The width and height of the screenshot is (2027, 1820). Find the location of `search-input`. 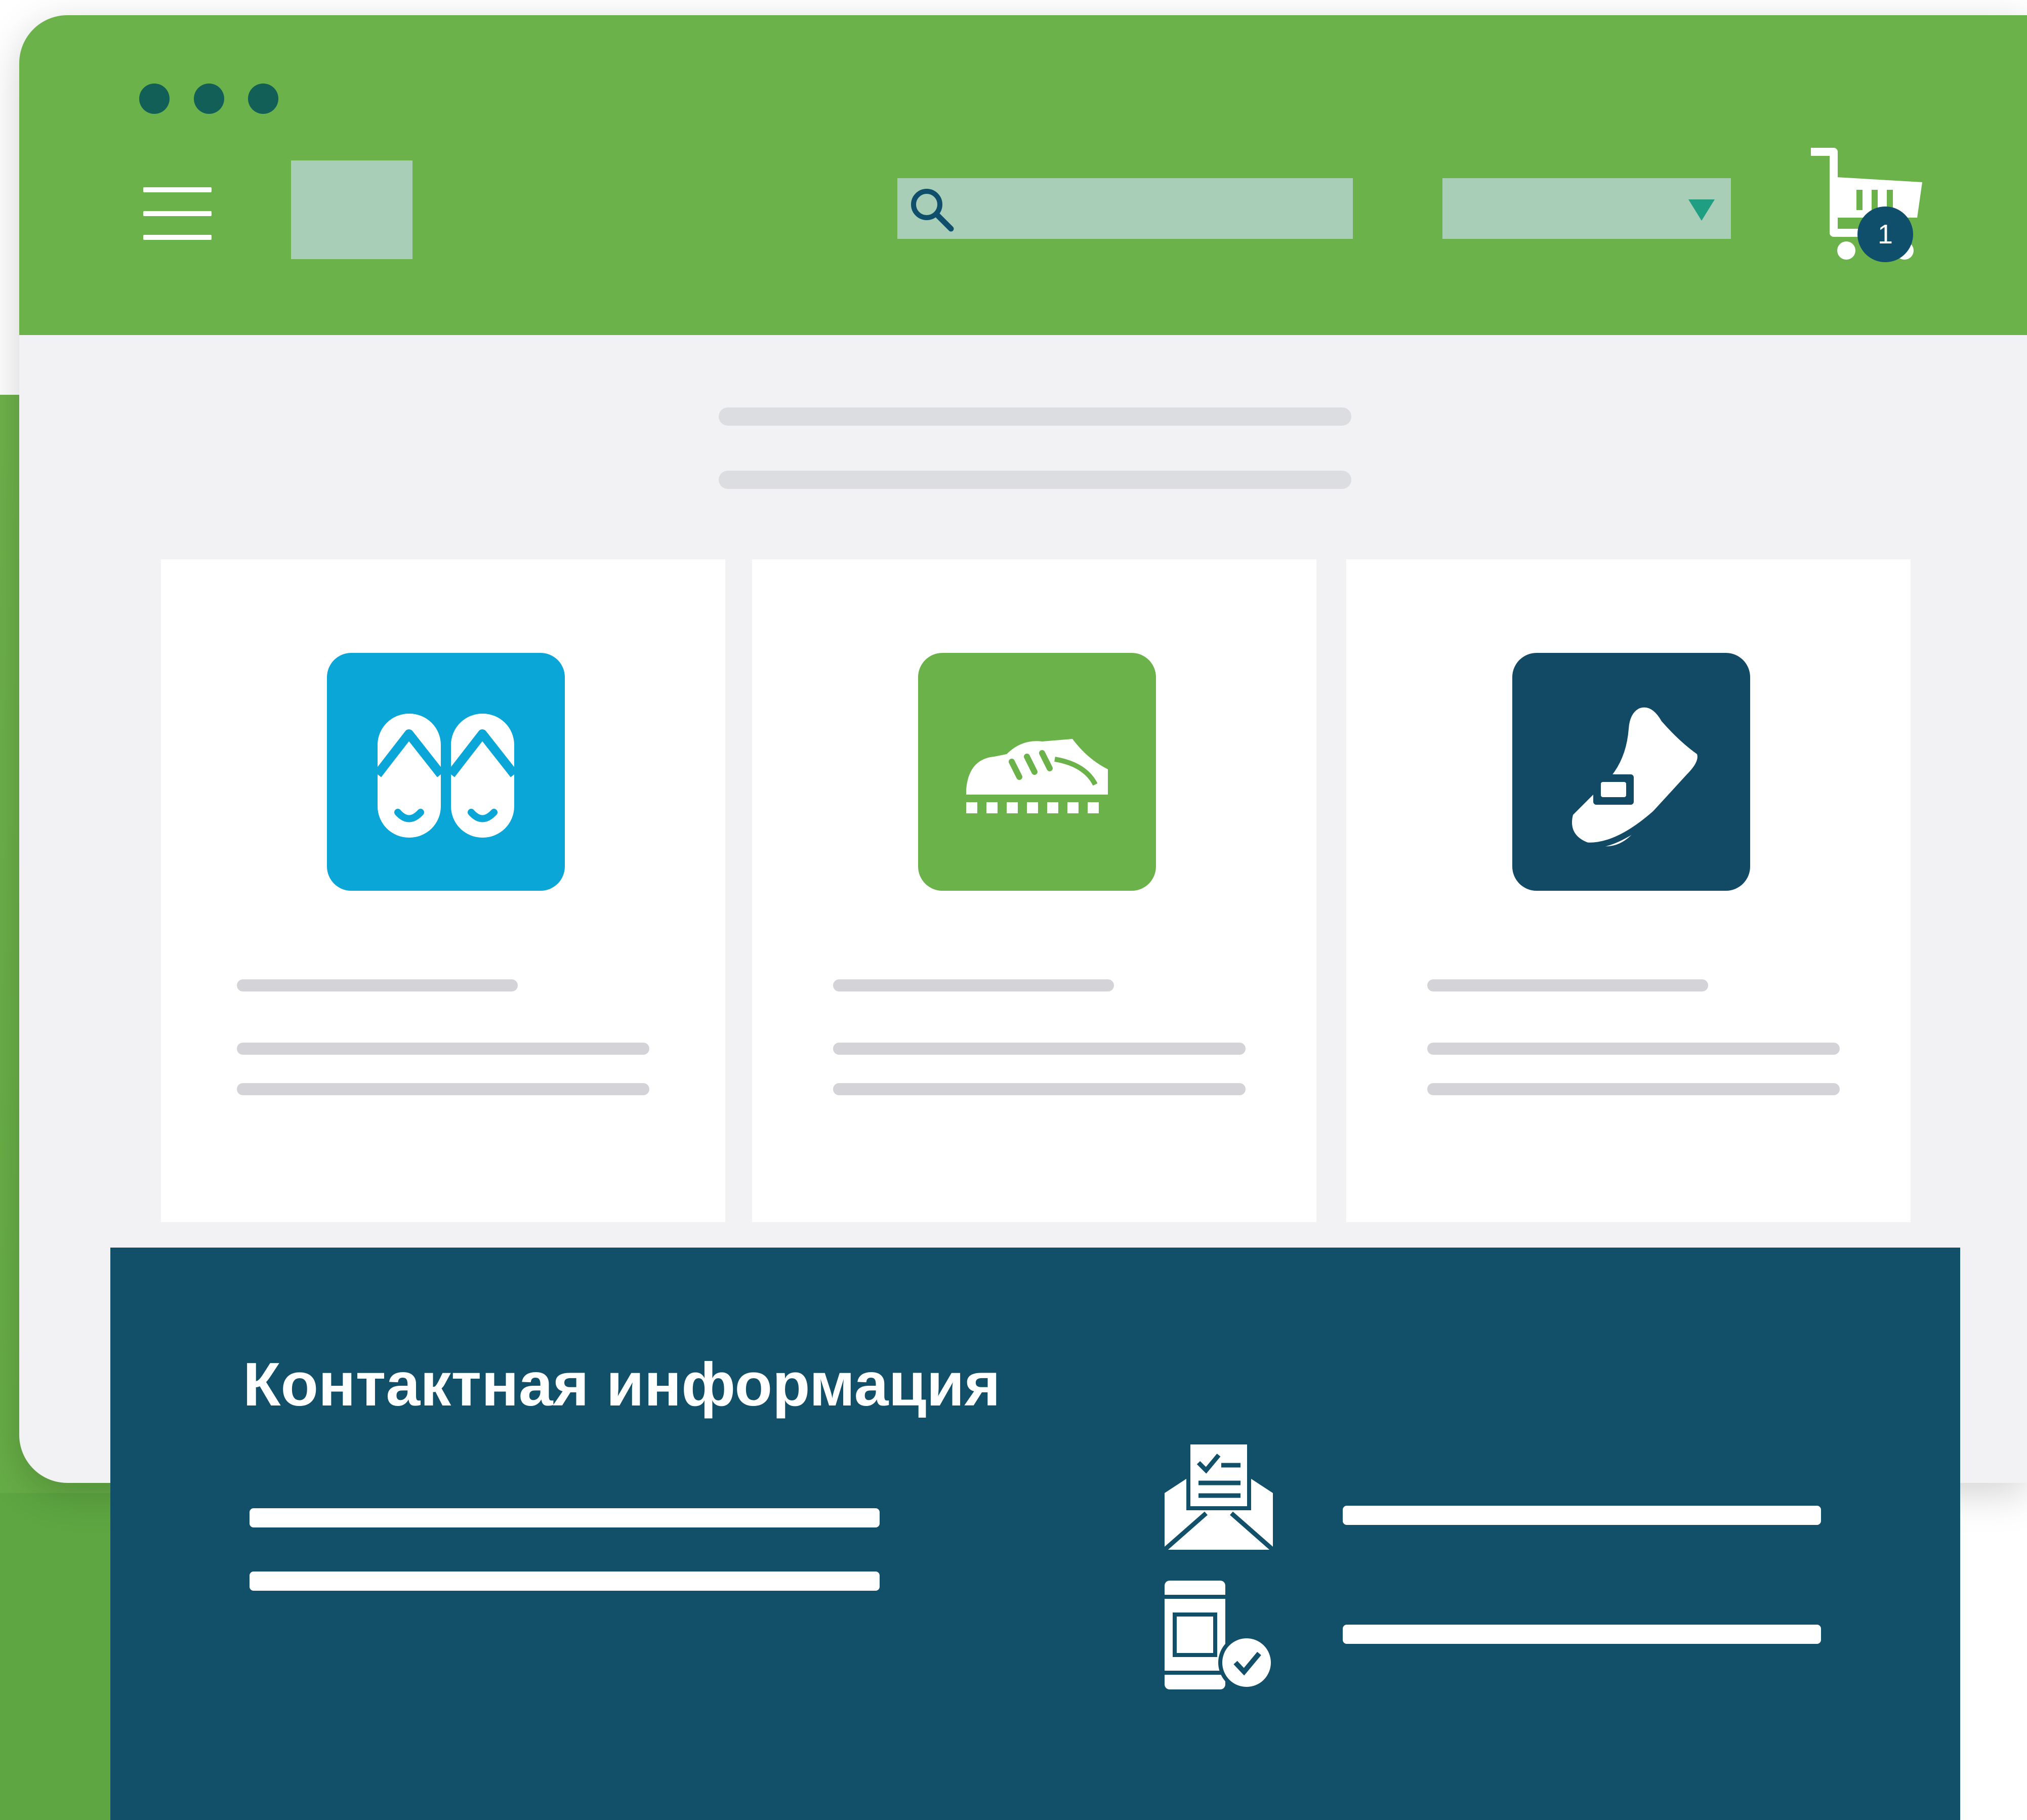

search-input is located at coordinates (1125, 208).